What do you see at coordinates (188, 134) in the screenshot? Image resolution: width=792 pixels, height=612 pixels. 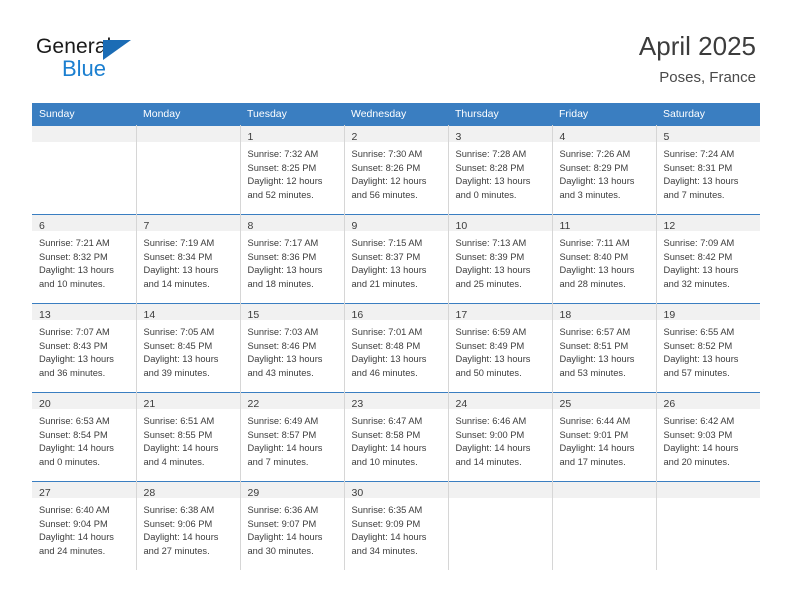 I see `day-number-strip` at bounding box center [188, 134].